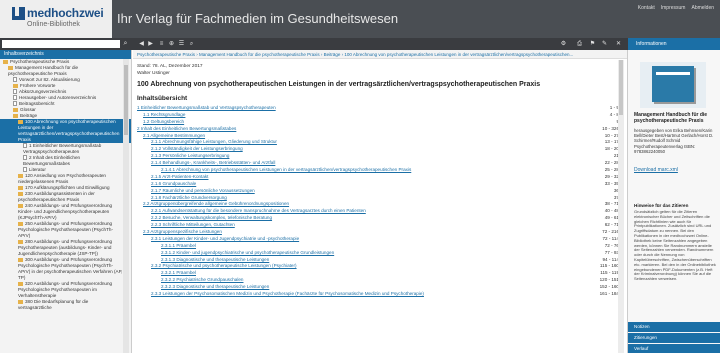  I want to click on book-cover-image, so click(673, 84).